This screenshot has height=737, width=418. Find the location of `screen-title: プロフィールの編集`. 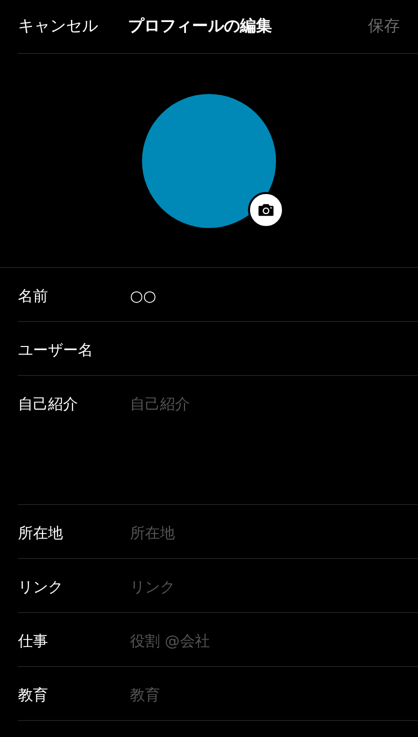

screen-title: プロフィールの編集 is located at coordinates (200, 26).